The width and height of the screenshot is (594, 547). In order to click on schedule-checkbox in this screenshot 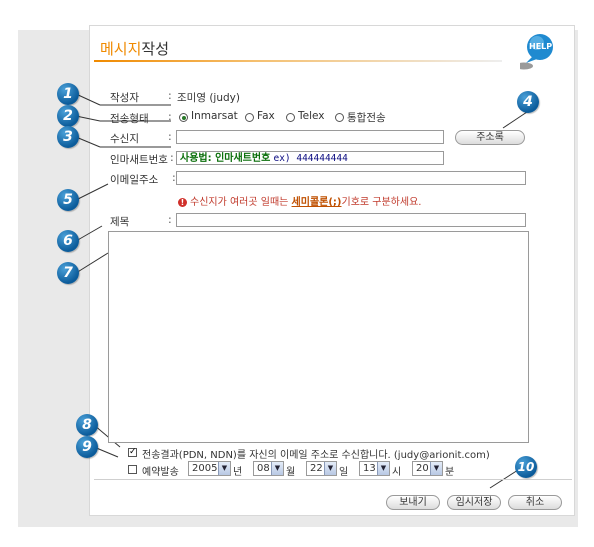, I will do `click(132, 469)`.